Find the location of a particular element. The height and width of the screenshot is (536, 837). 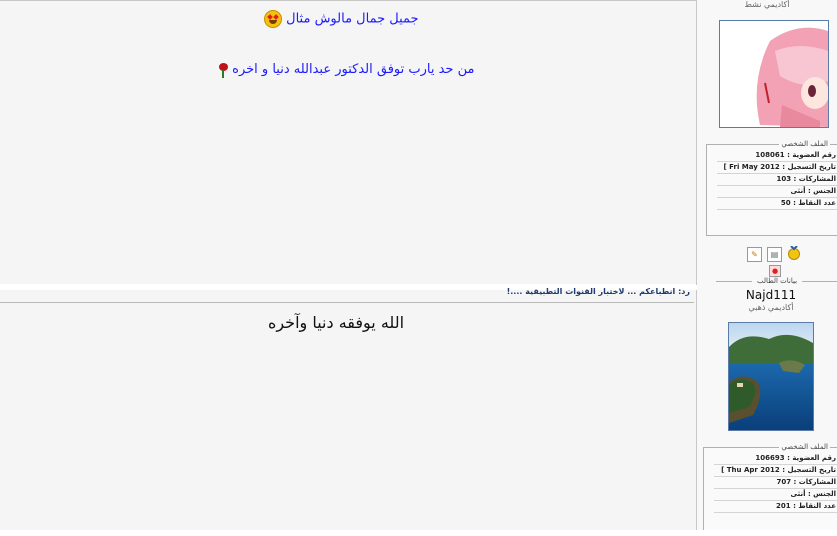

user-2-rank: أكاديمي ذهبي is located at coordinates (771, 307).